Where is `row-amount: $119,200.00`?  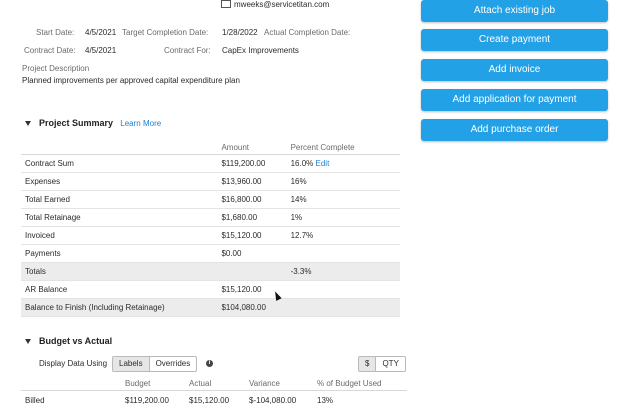
row-amount: $119,200.00 is located at coordinates (252, 163).